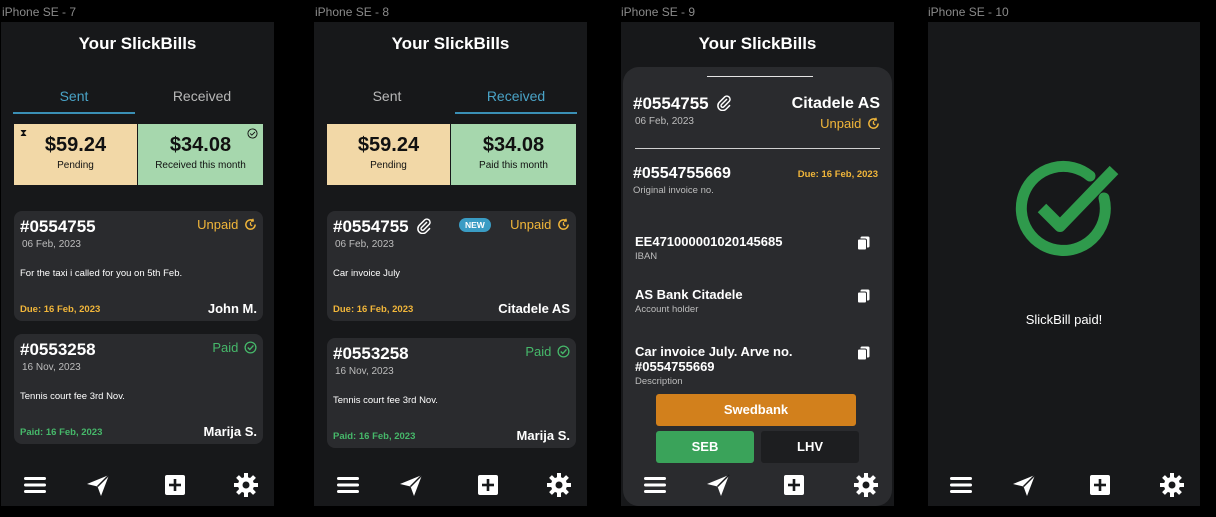  What do you see at coordinates (1067, 208) in the screenshot?
I see `success-check-icon` at bounding box center [1067, 208].